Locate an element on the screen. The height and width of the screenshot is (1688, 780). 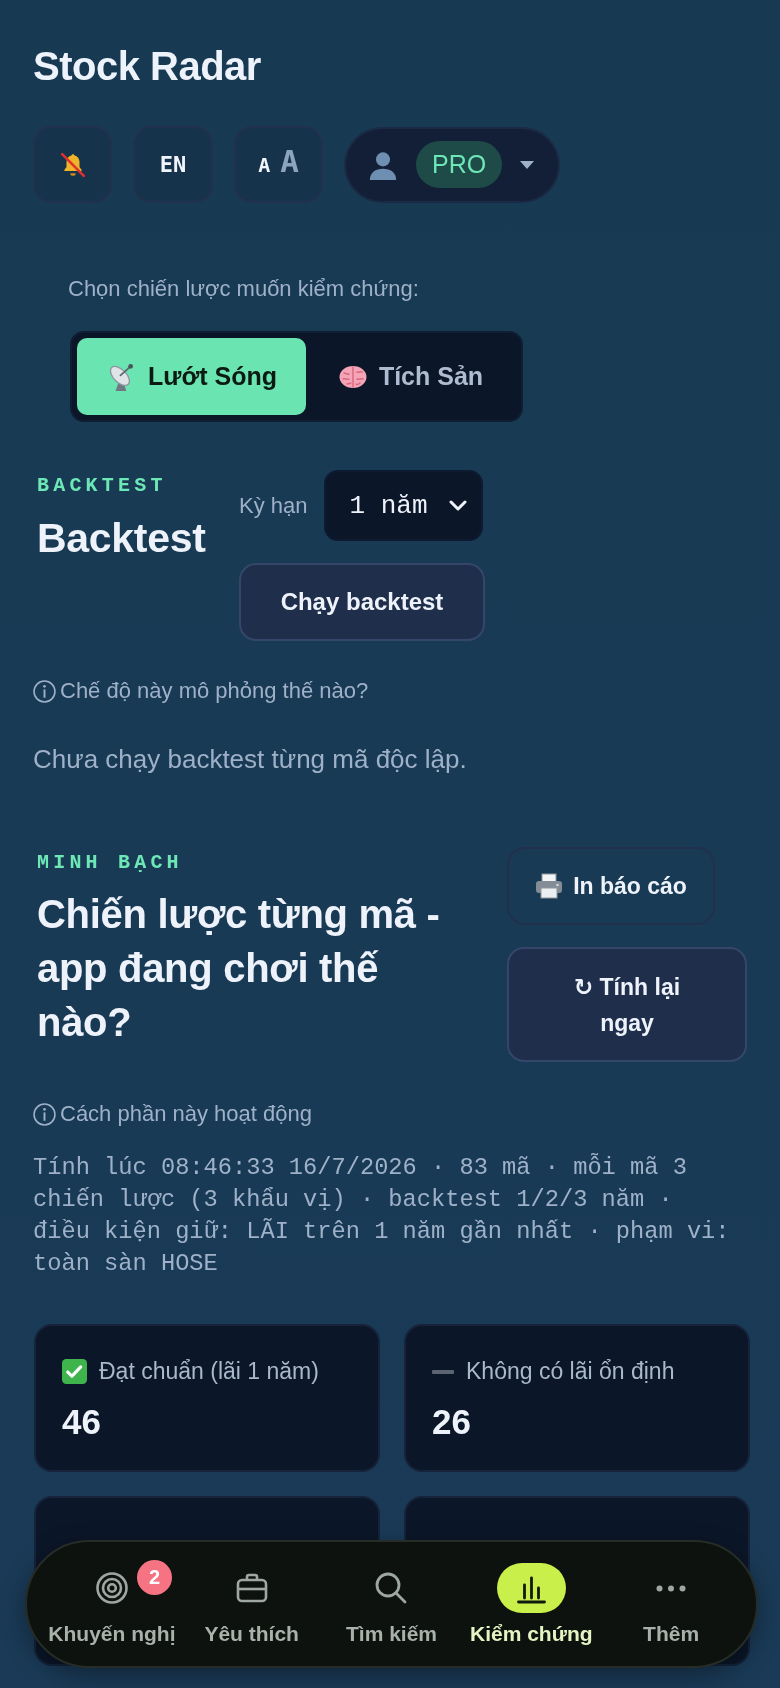
briefcase-icon is located at coordinates (251, 1588).